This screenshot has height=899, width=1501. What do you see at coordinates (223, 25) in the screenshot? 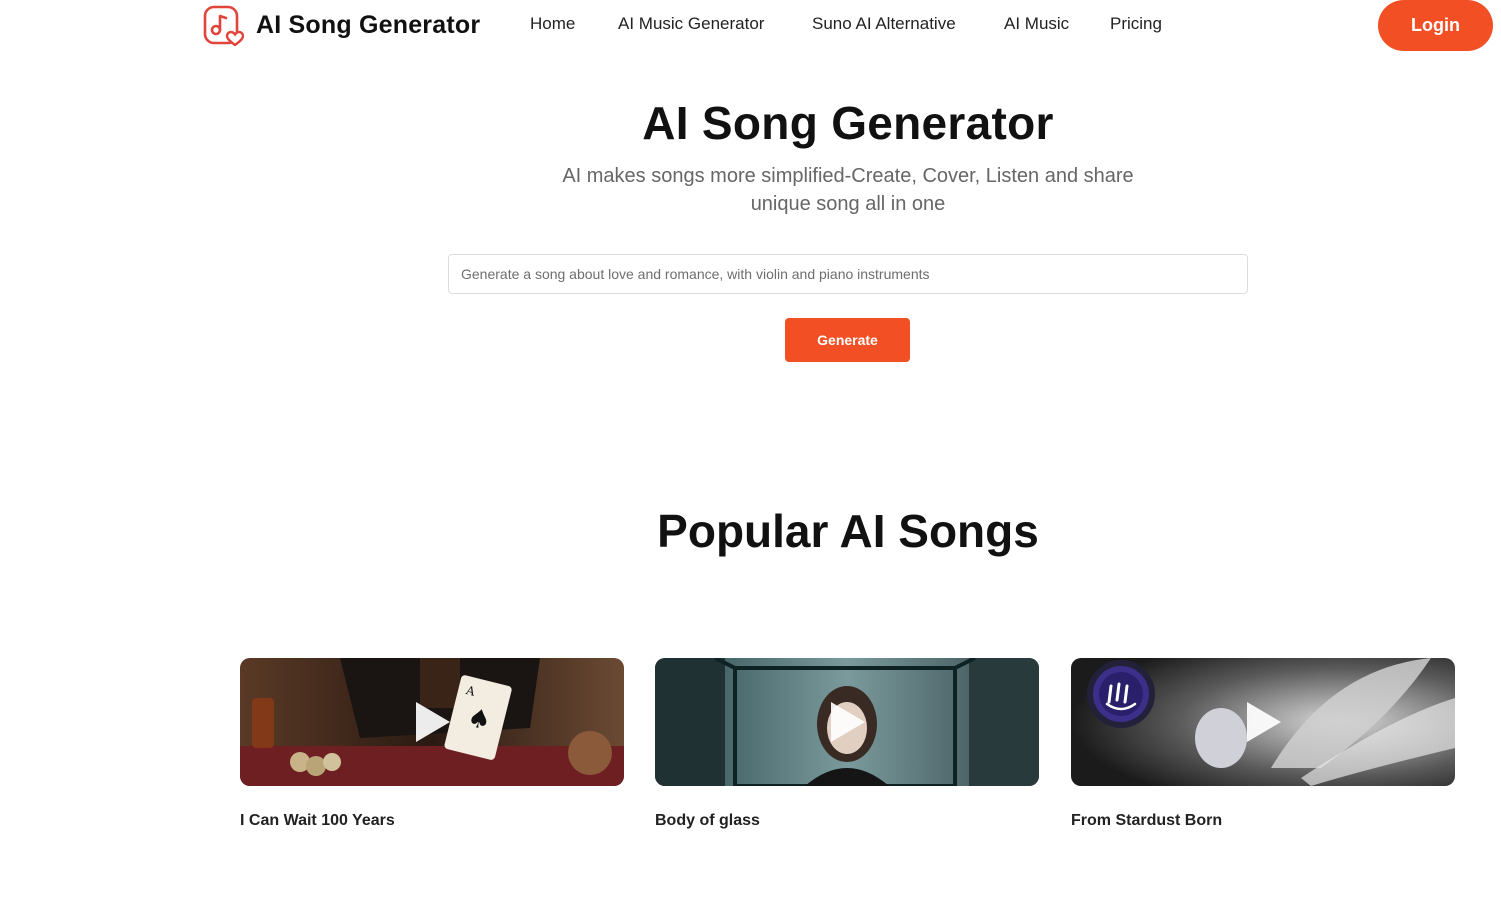
I see `music-note-heart-icon` at bounding box center [223, 25].